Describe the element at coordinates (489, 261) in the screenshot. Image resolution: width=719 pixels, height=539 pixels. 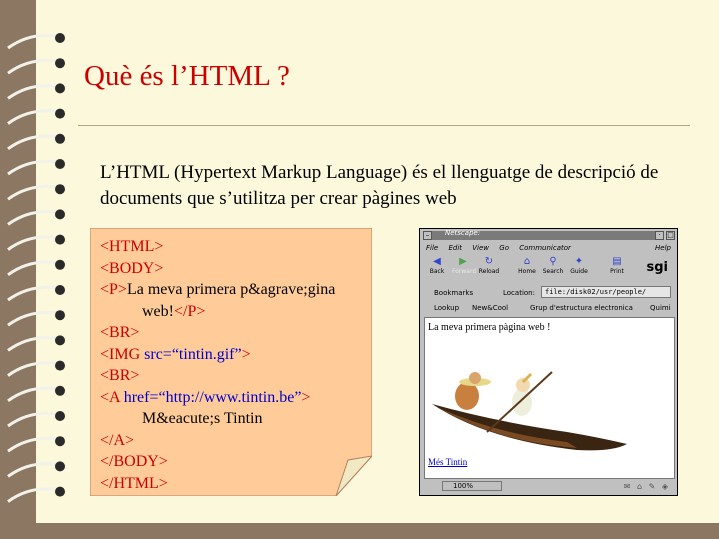
I see `reload-icon: ↻` at that location.